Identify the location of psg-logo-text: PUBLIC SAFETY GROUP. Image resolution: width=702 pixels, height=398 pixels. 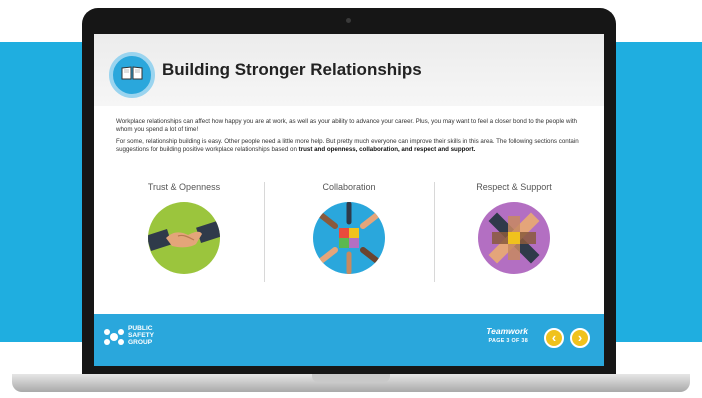
(141, 335).